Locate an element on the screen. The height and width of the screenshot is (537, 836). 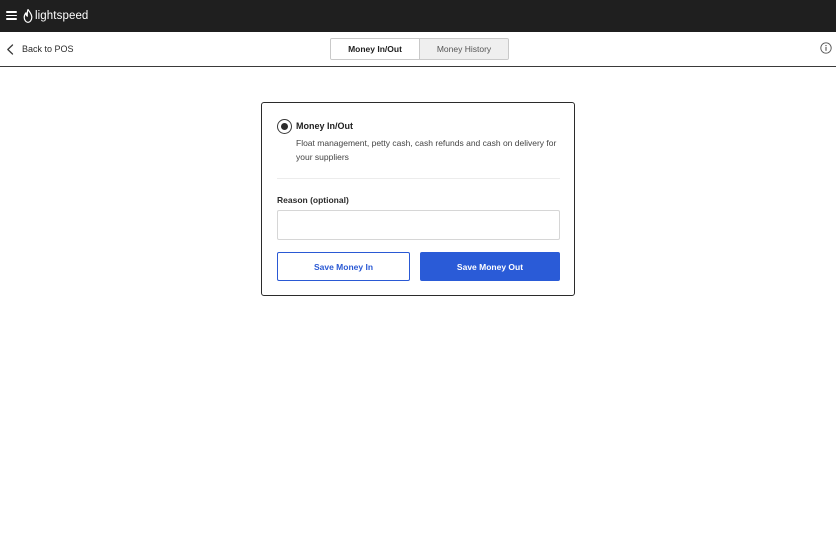
info-circle-icon is located at coordinates (826, 48).